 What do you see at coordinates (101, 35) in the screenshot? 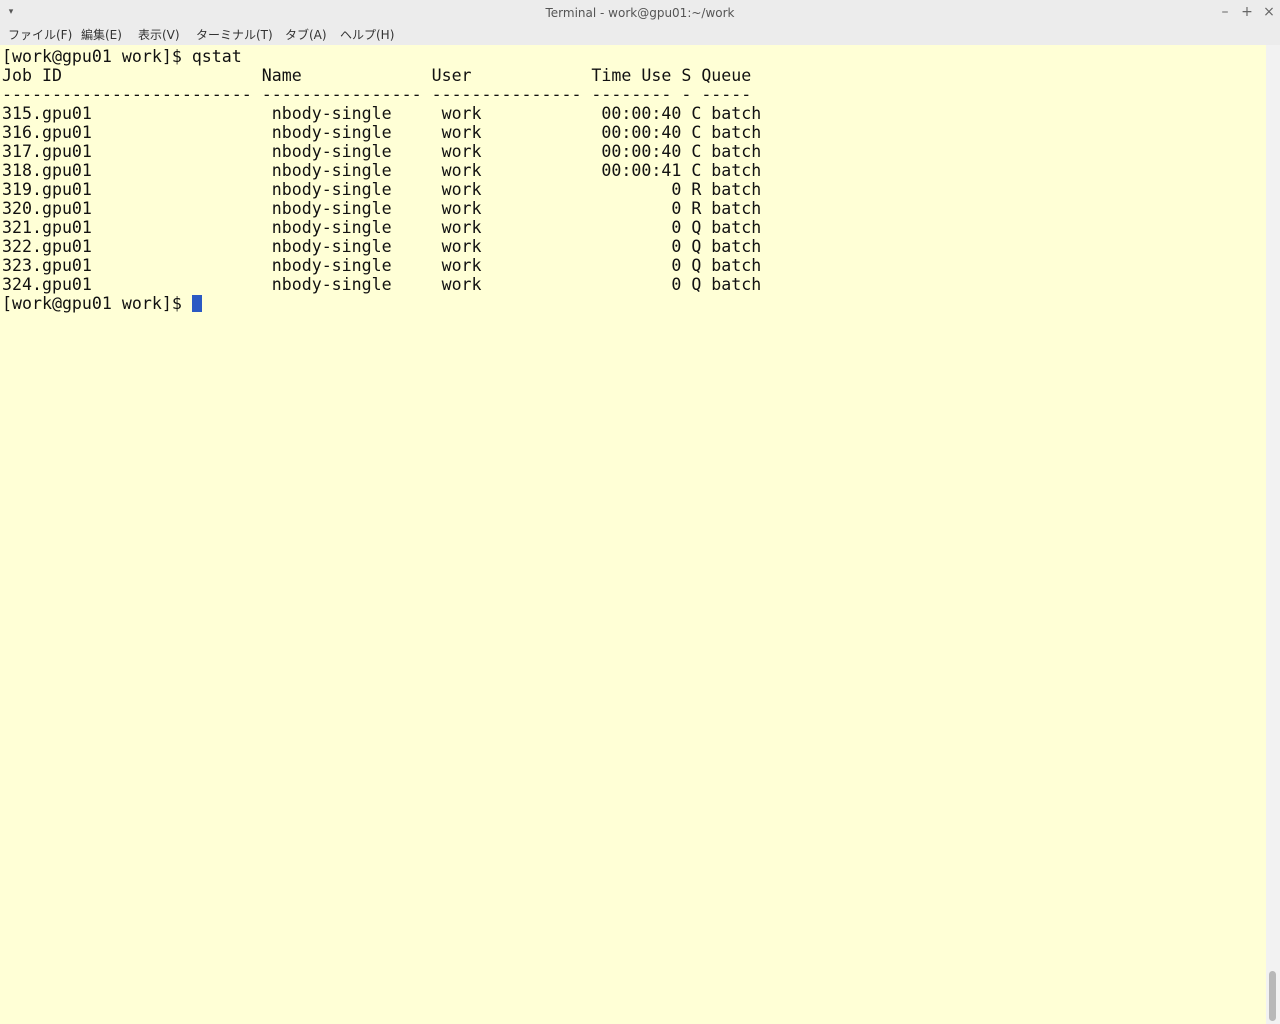
I see `menu-edit: 編集(E)` at bounding box center [101, 35].